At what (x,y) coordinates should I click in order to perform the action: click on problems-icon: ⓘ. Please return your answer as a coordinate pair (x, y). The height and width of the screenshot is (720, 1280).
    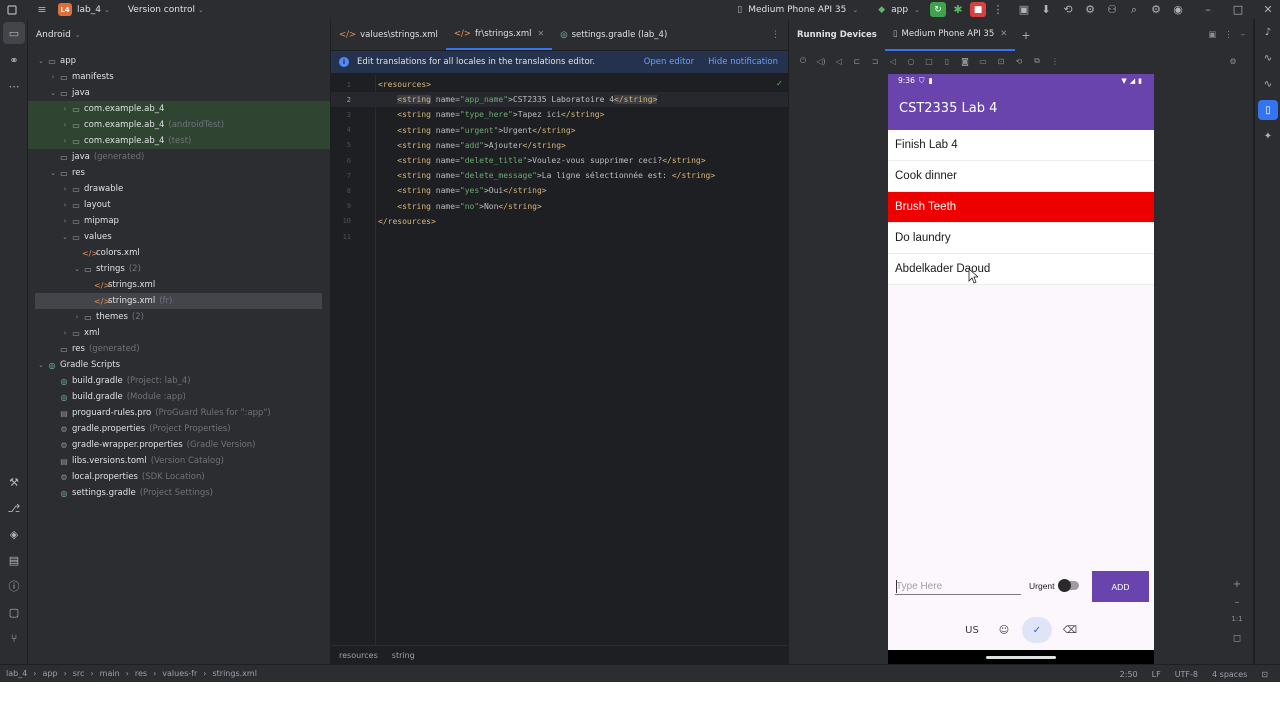
    Looking at the image, I should click on (14, 586).